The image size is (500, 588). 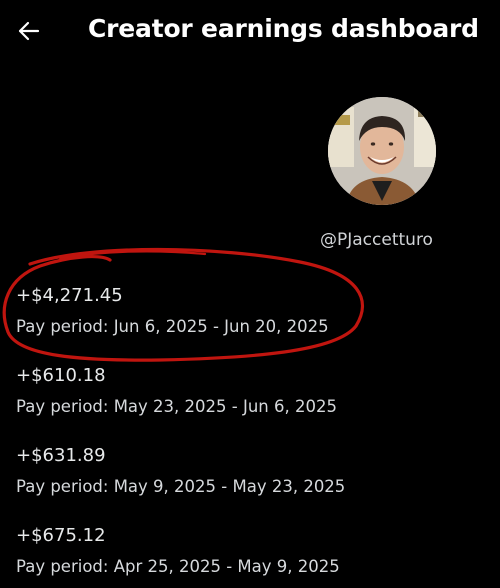 I want to click on payout-amount: +$631.89, so click(x=61, y=455).